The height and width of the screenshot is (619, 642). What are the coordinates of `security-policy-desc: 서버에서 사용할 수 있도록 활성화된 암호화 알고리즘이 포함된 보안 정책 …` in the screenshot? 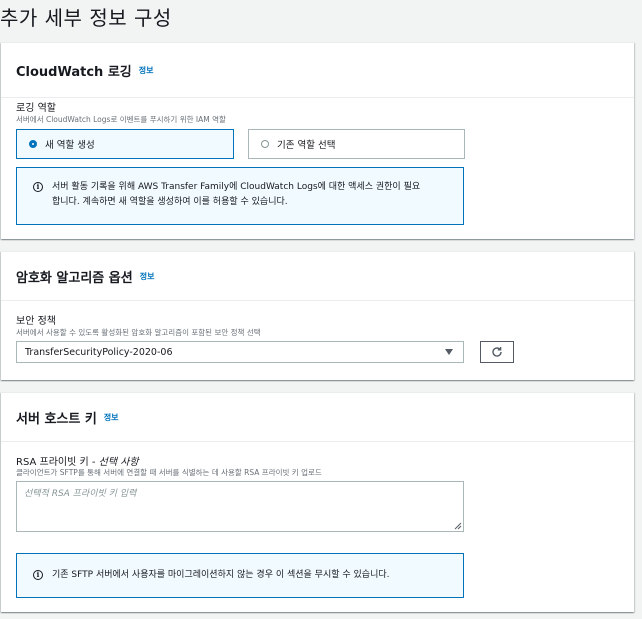 It's located at (138, 332).